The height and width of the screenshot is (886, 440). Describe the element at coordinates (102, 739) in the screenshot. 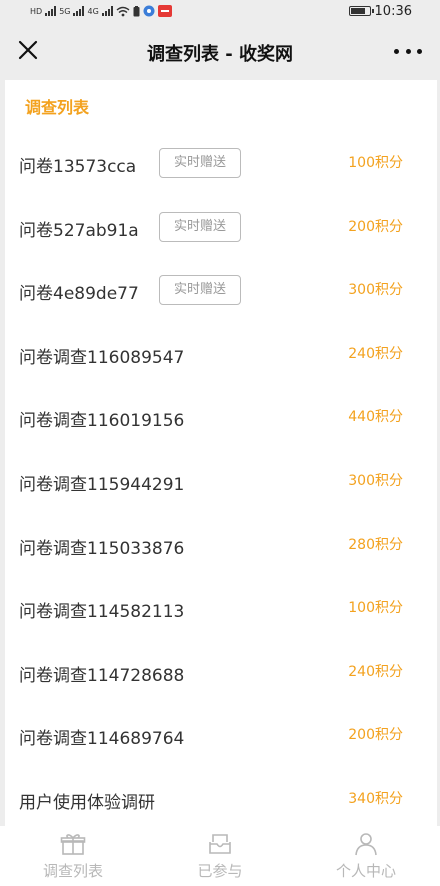

I see `survey-name: 问卷调查114689764` at that location.